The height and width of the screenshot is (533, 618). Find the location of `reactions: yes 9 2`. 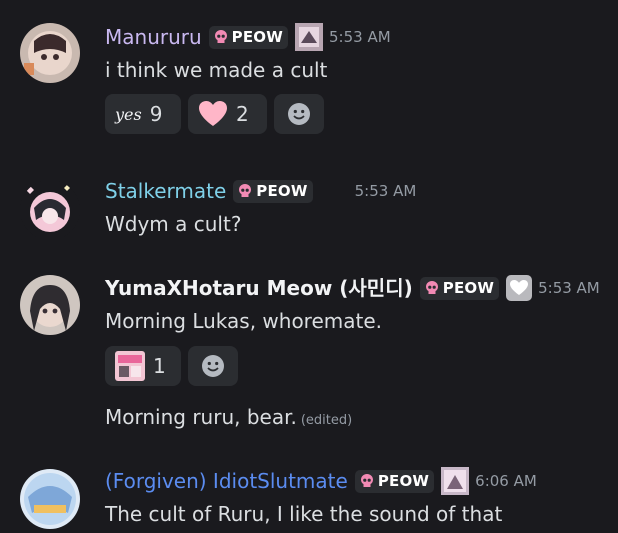

reactions: yes 9 2 is located at coordinates (214, 114).